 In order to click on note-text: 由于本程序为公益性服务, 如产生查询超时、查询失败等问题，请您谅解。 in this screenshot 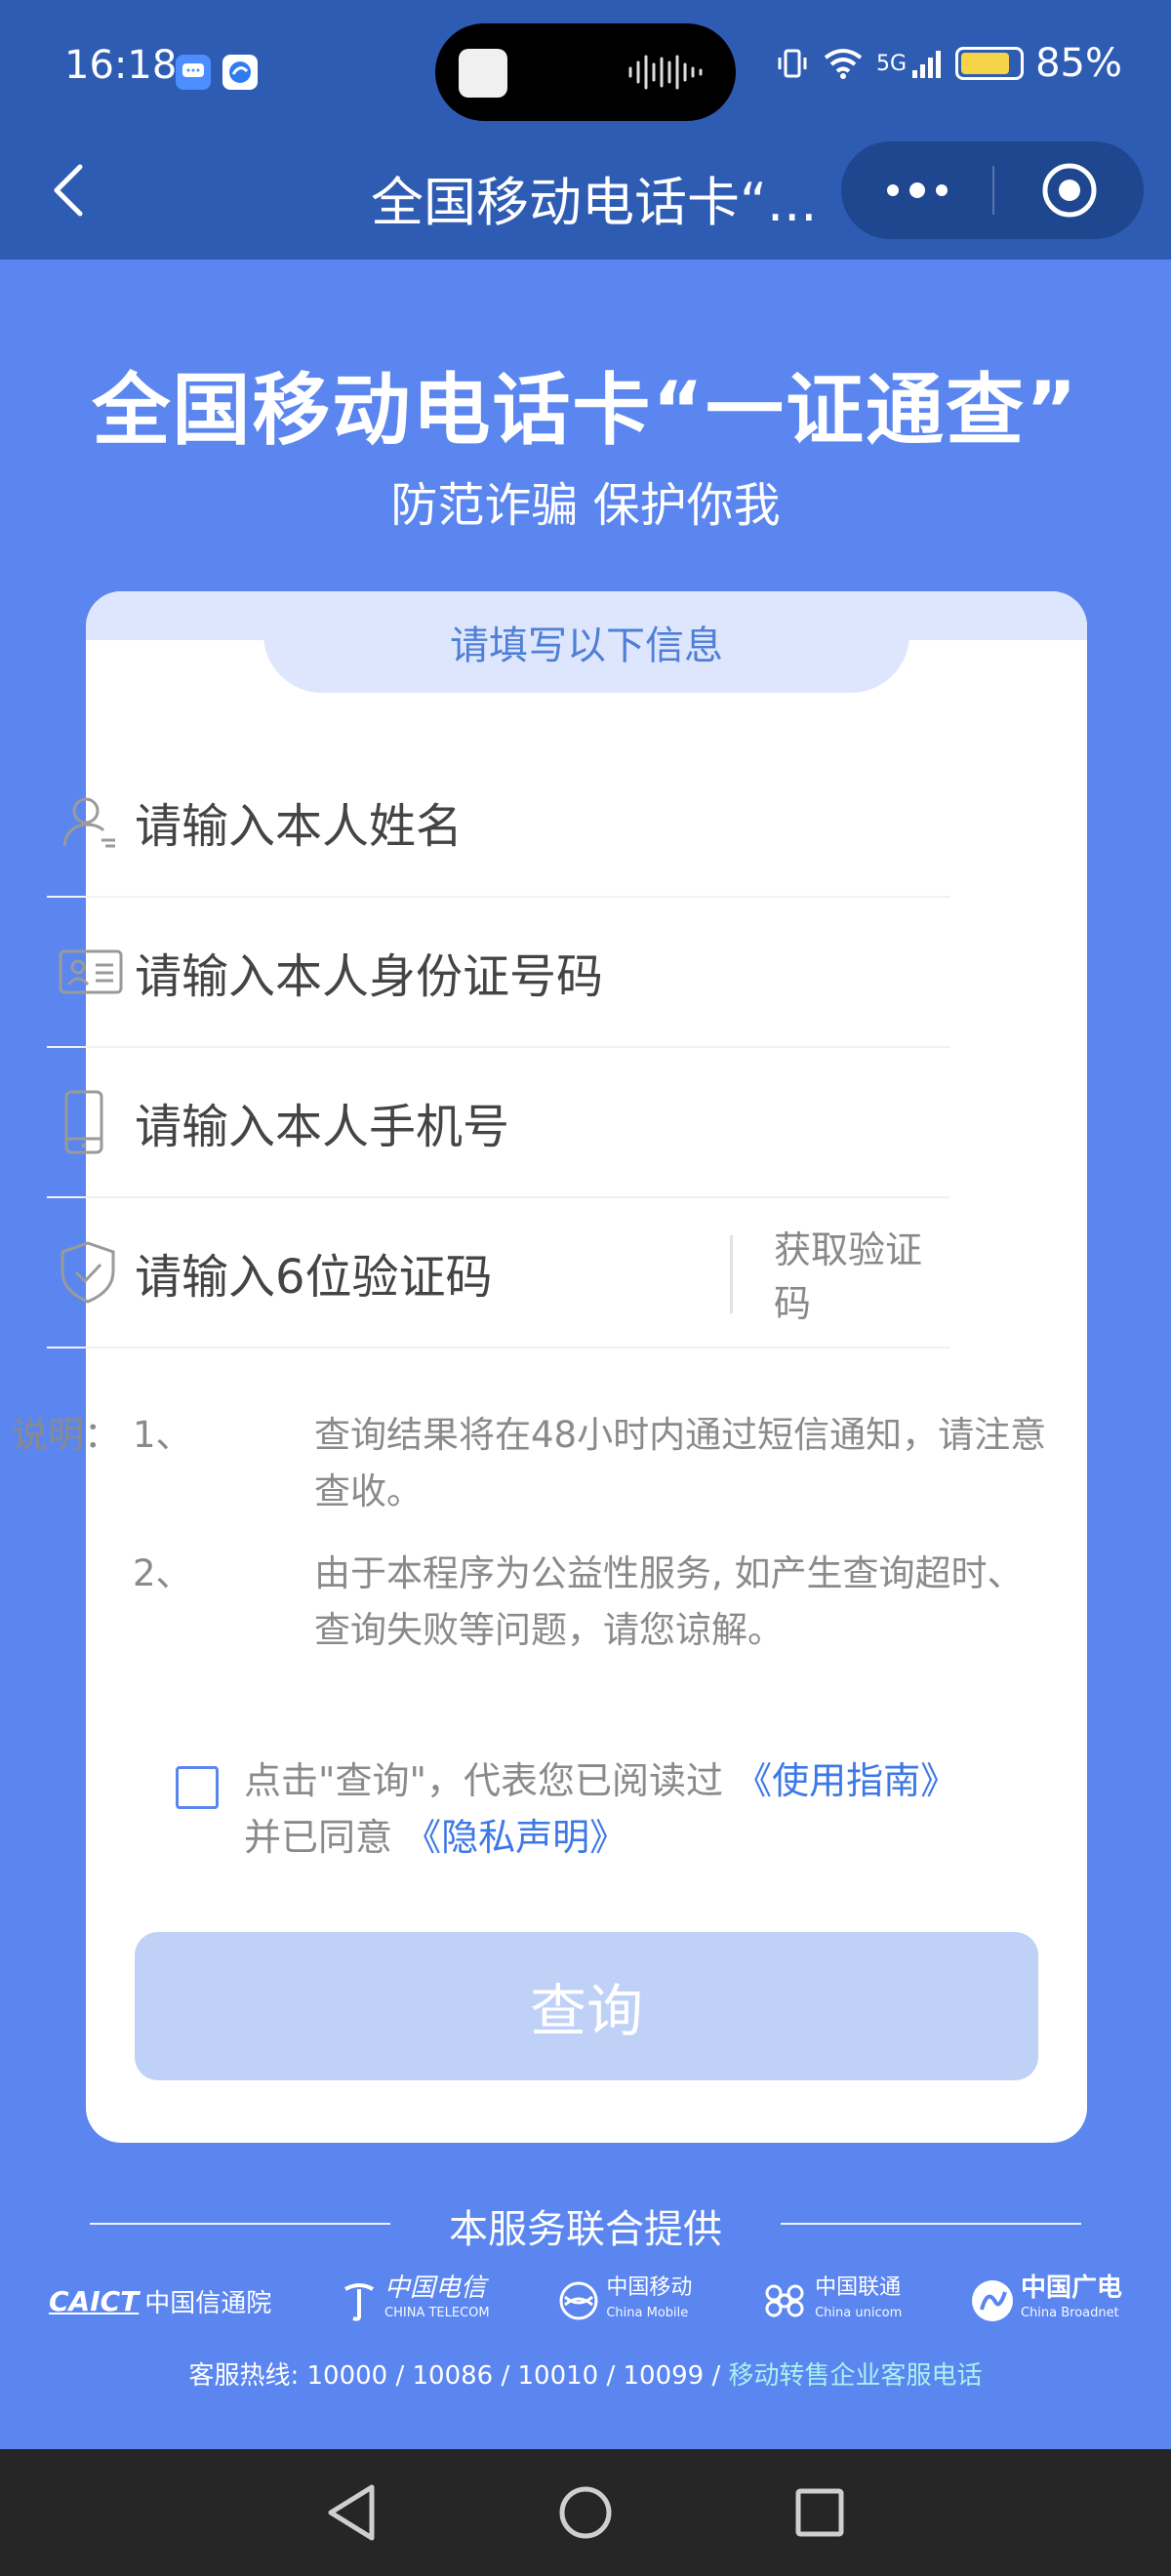, I will do `click(669, 1601)`.